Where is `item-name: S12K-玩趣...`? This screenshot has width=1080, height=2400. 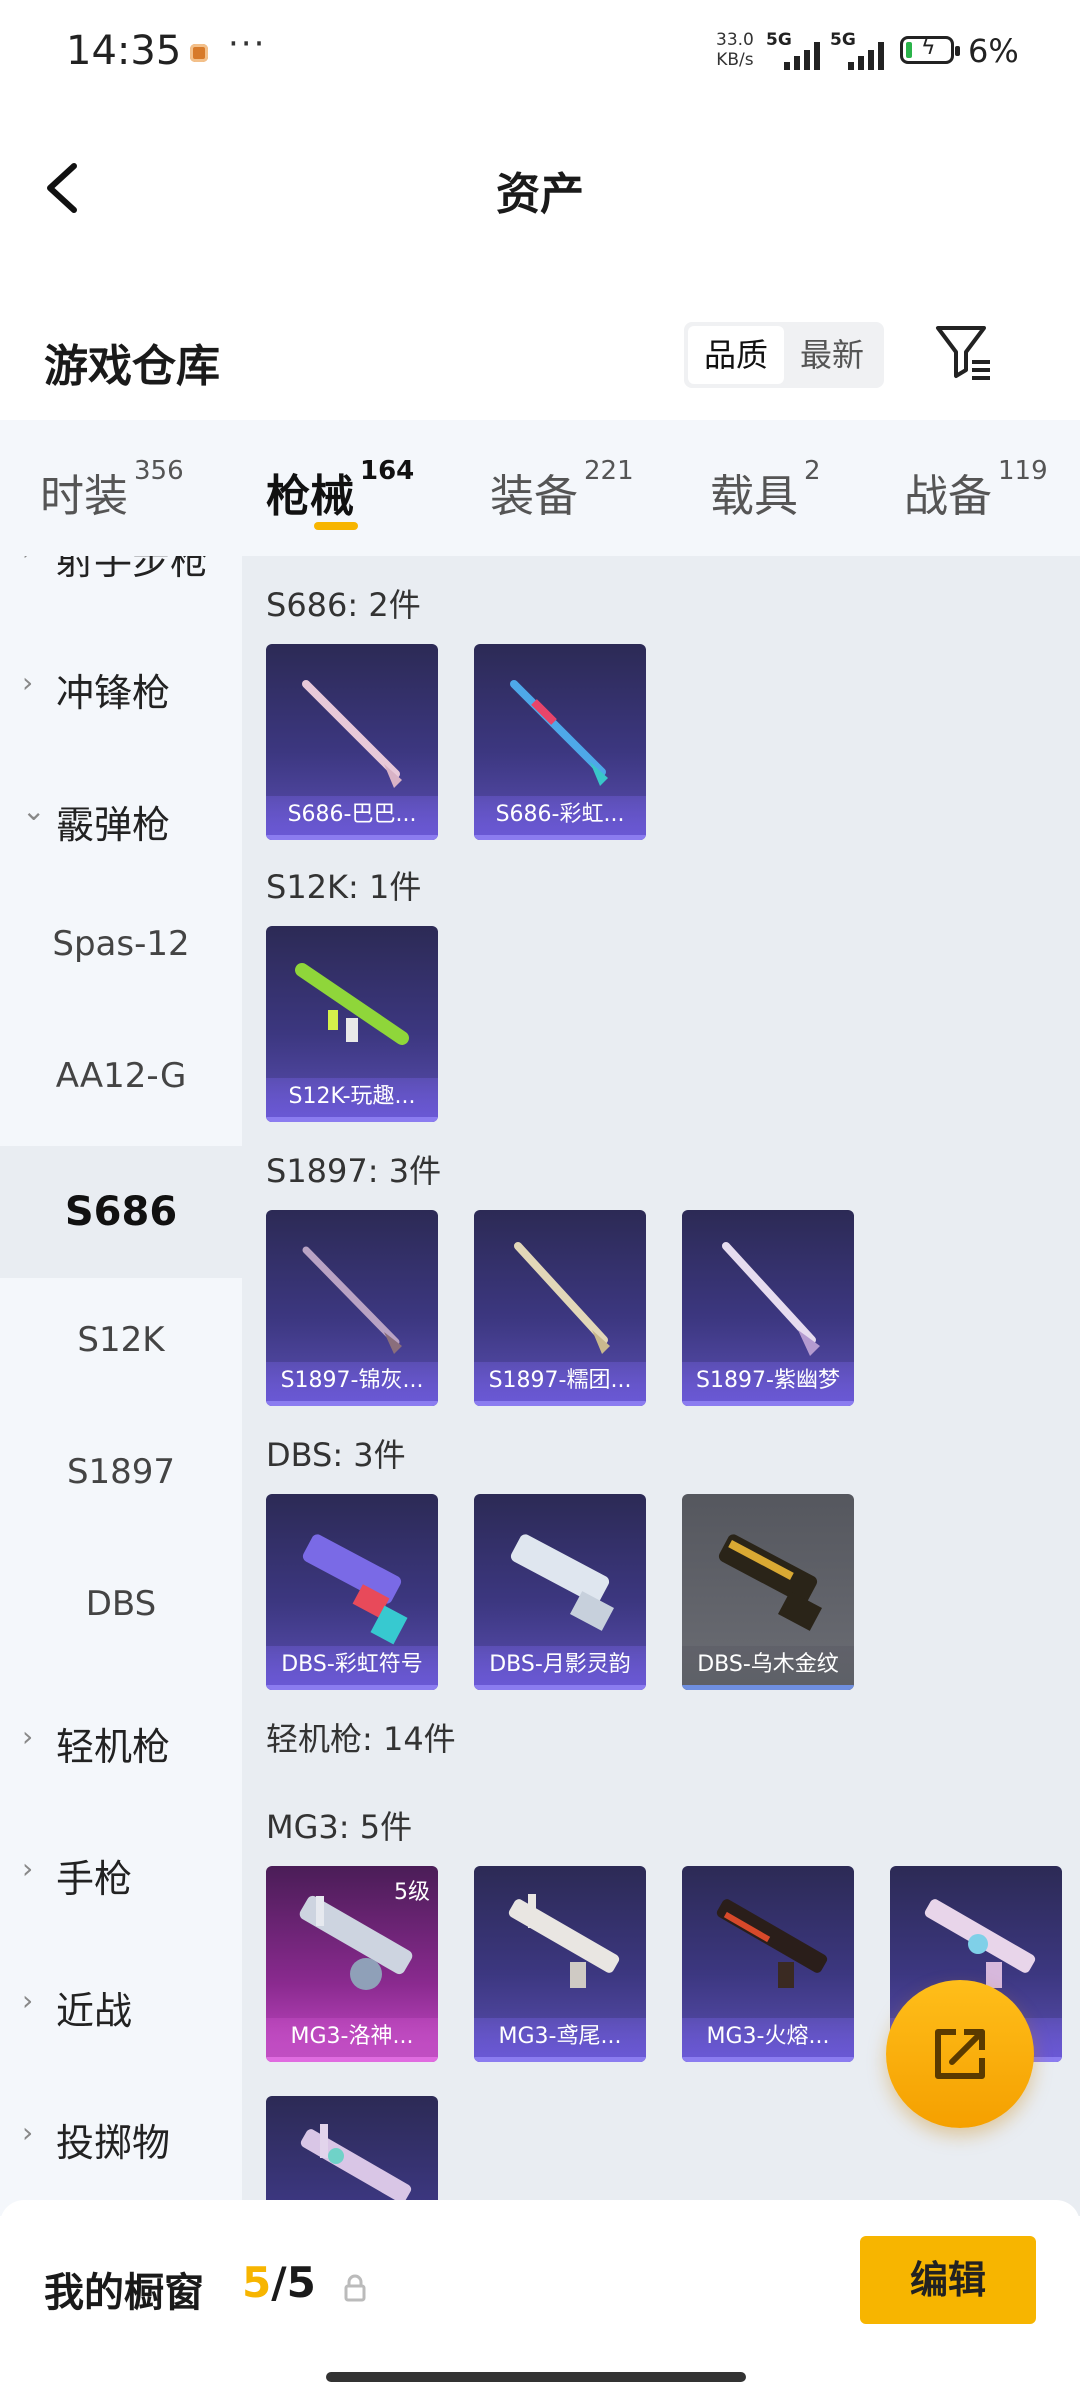
item-name: S12K-玩趣... is located at coordinates (352, 1096).